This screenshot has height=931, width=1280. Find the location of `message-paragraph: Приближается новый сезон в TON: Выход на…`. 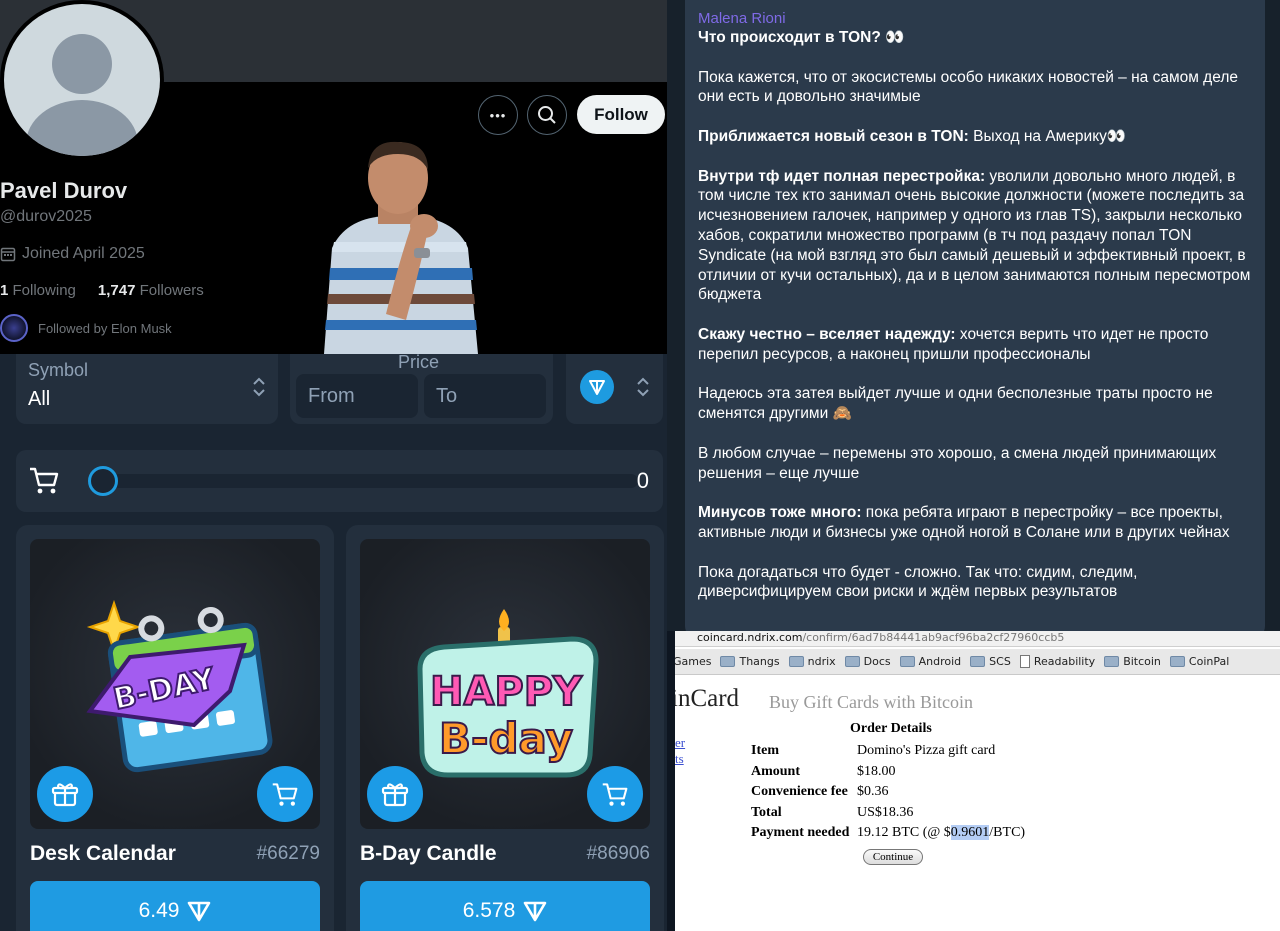

message-paragraph: Приближается новый сезон в TON: Выход на… is located at coordinates (912, 136).